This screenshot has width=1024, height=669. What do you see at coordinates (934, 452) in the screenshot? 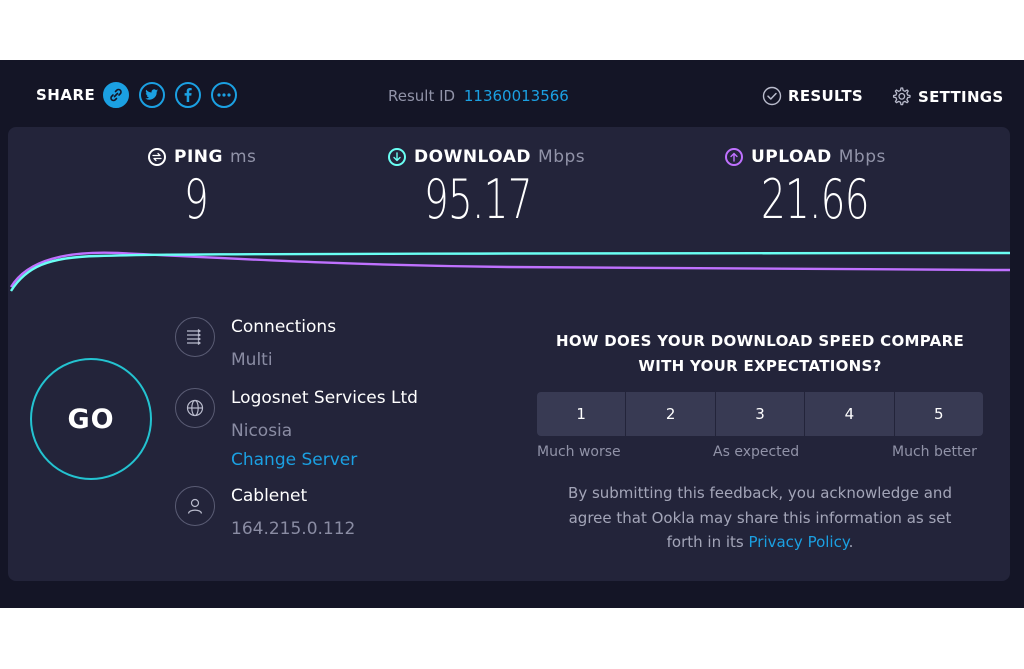
I see `rating-label-high: Much better` at bounding box center [934, 452].